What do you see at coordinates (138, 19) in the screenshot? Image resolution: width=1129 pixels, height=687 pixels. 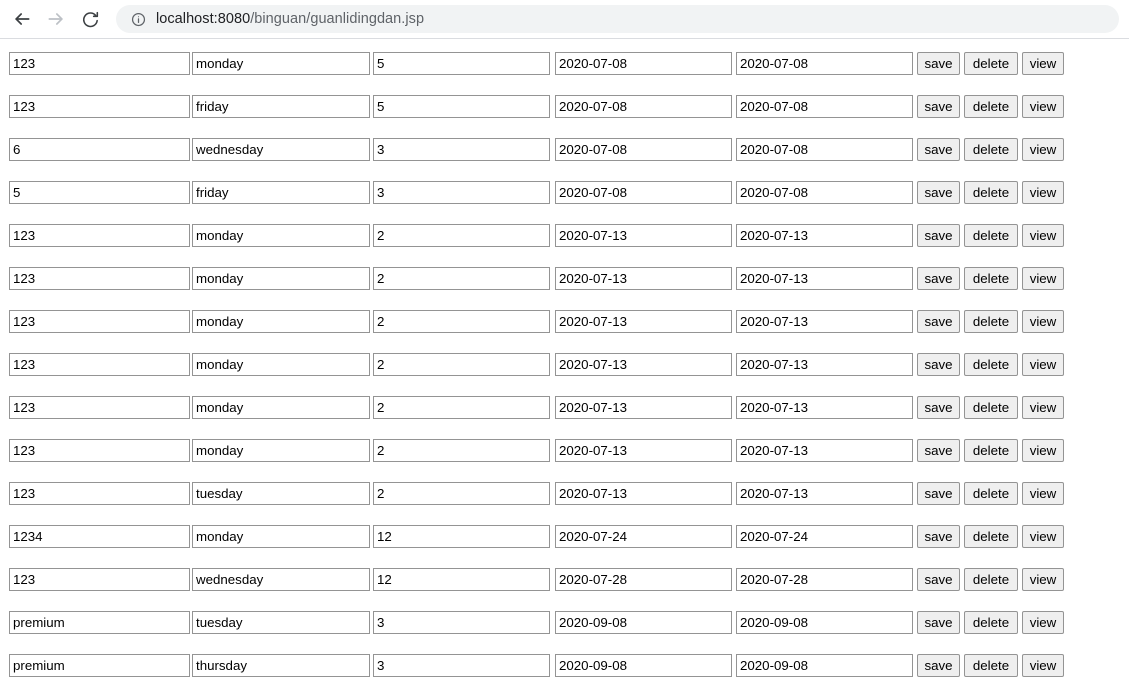 I see `site-information-icon` at bounding box center [138, 19].